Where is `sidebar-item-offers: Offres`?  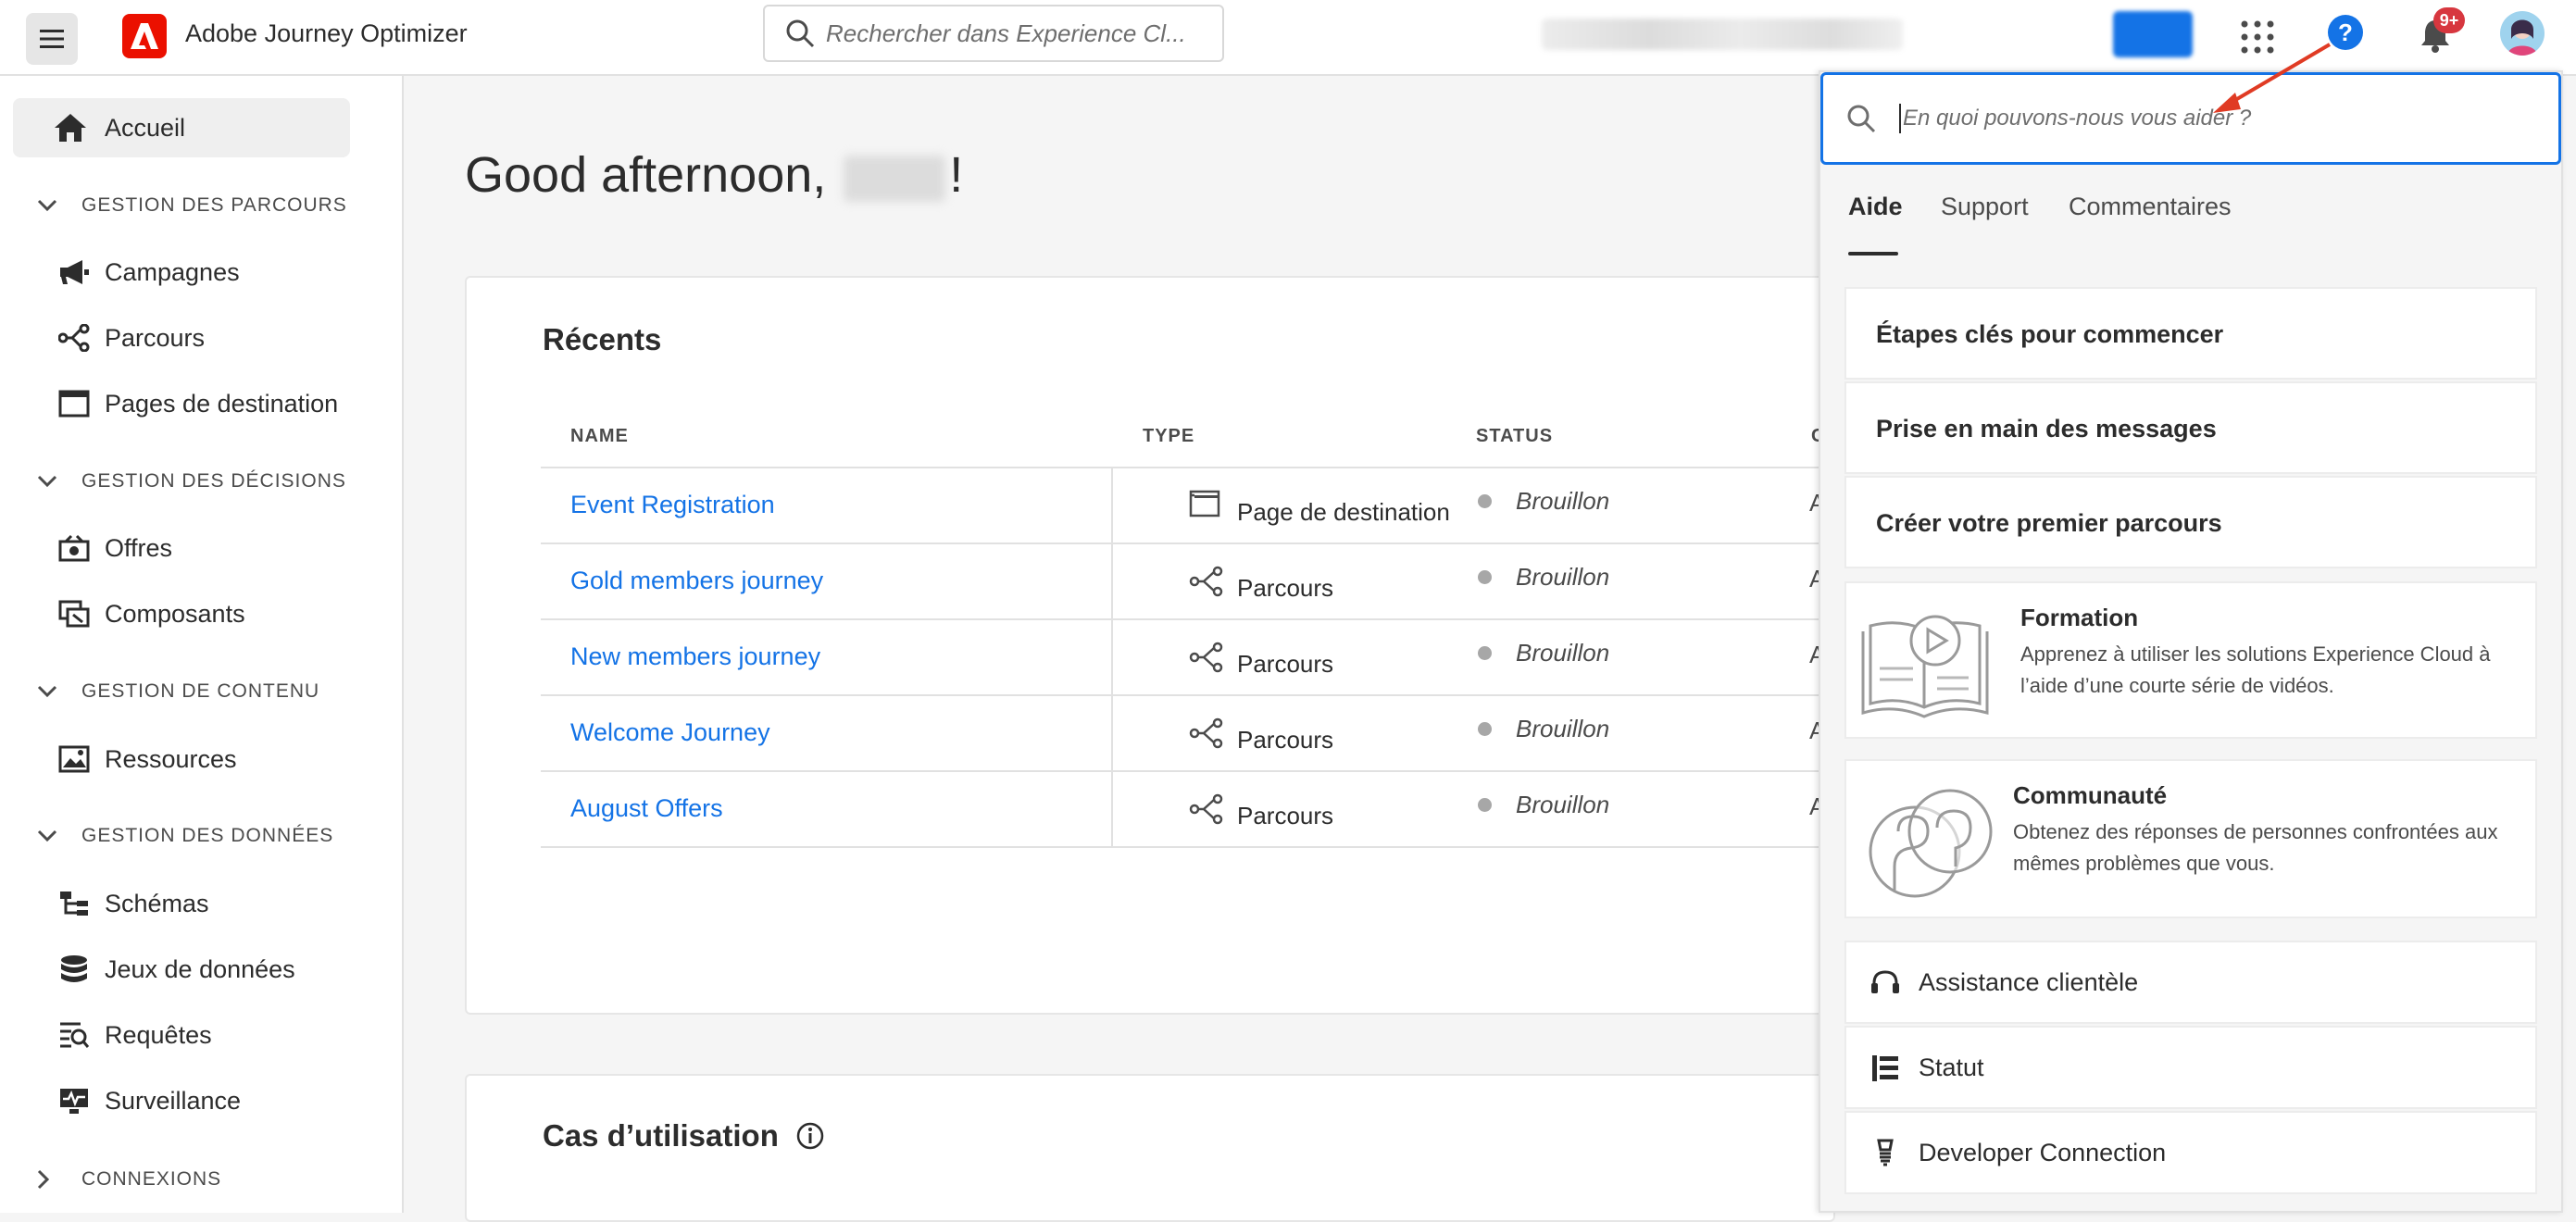
sidebar-item-offers: Offres is located at coordinates (181, 548).